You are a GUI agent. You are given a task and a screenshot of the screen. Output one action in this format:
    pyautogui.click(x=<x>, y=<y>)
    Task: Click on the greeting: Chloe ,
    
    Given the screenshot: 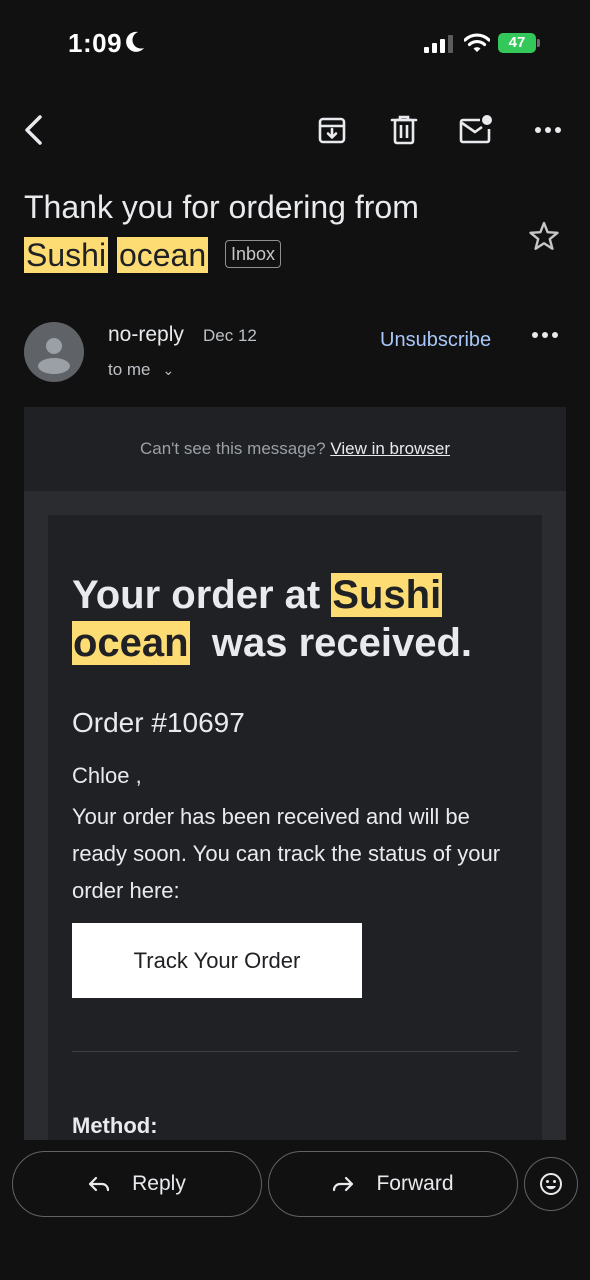 What is the action you would take?
    pyautogui.click(x=107, y=775)
    